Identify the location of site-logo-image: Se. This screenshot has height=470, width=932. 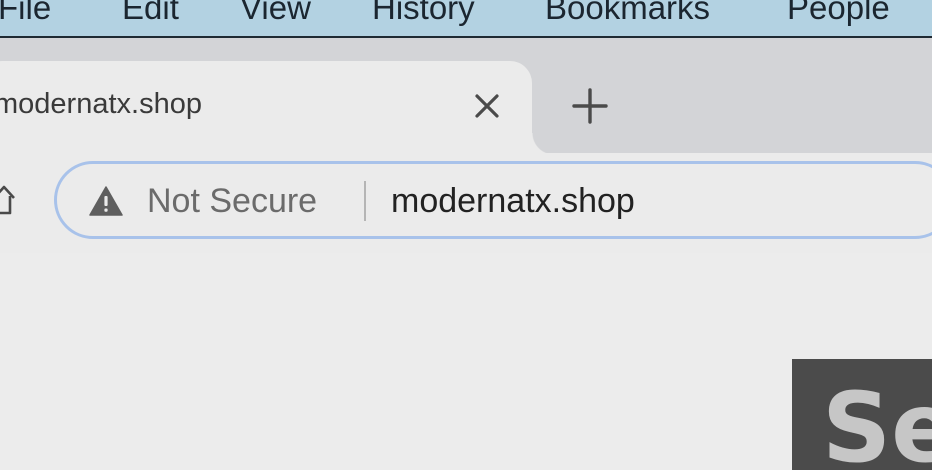
(862, 414).